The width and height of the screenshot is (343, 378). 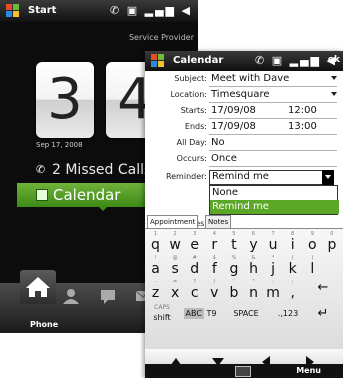 What do you see at coordinates (218, 142) in the screenshot?
I see `allday-value: No` at bounding box center [218, 142].